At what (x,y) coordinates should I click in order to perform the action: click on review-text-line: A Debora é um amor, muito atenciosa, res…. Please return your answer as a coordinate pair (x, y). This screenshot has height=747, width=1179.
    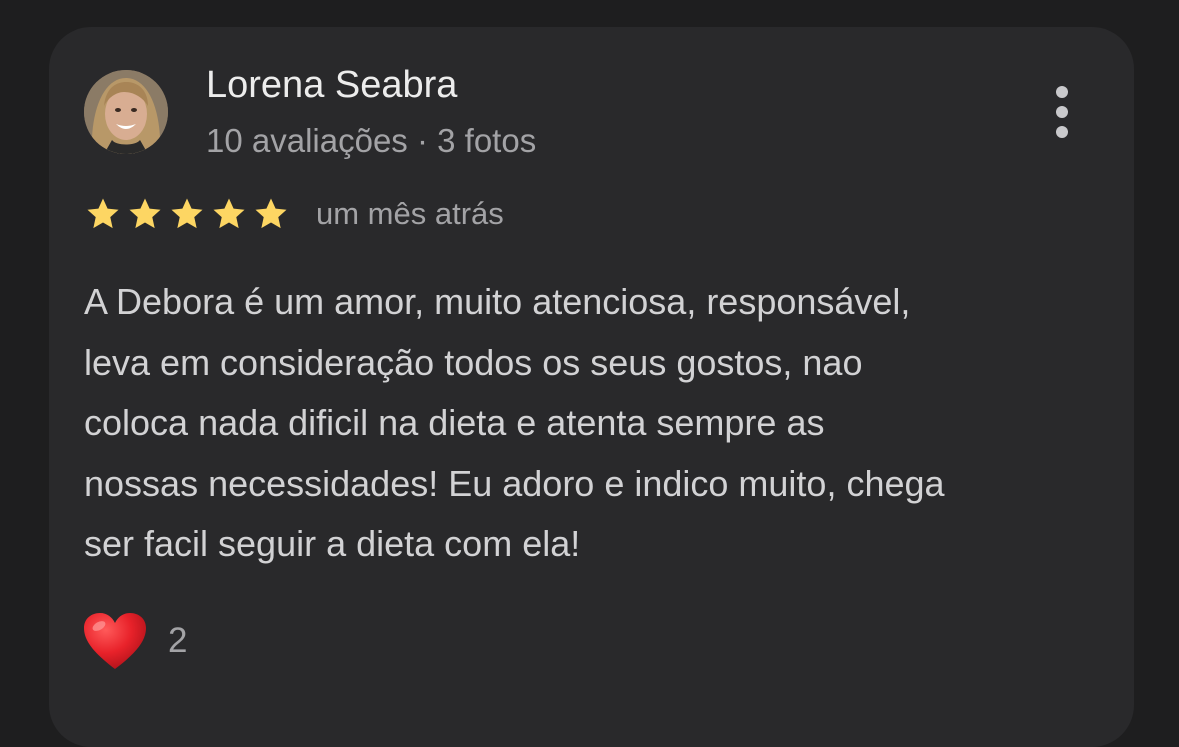
    Looking at the image, I should click on (497, 301).